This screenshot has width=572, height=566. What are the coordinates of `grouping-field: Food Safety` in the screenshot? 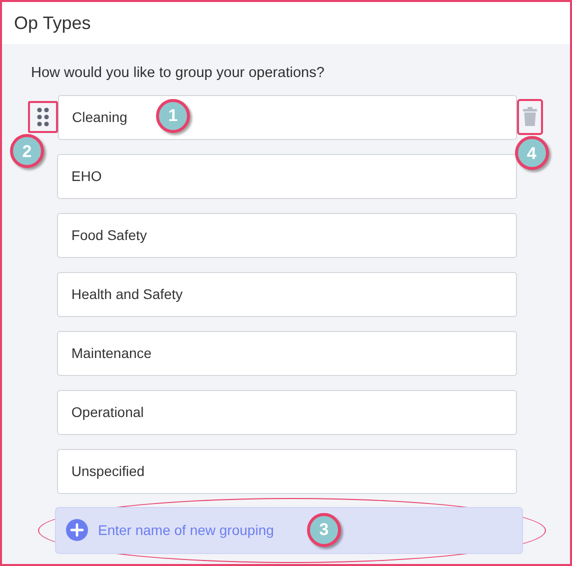 It's located at (287, 235).